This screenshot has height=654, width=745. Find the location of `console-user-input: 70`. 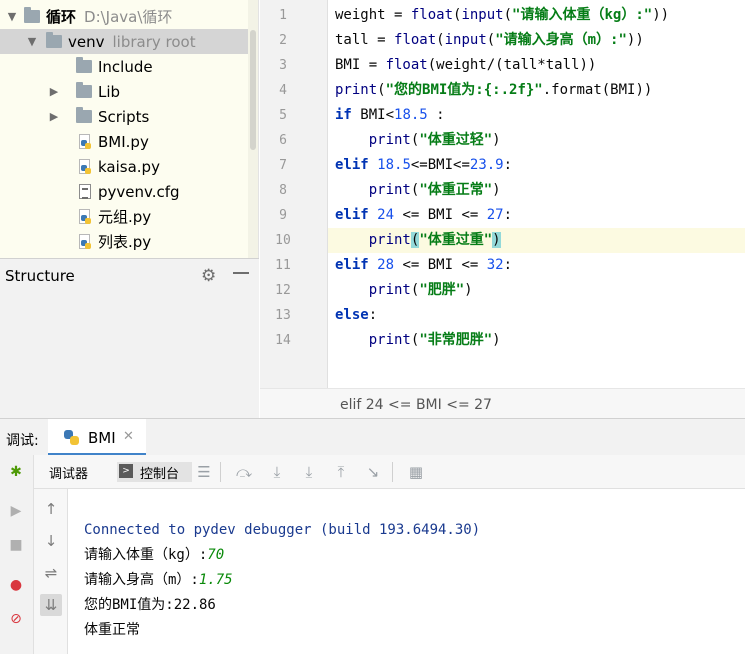

console-user-input: 70 is located at coordinates (216, 555).